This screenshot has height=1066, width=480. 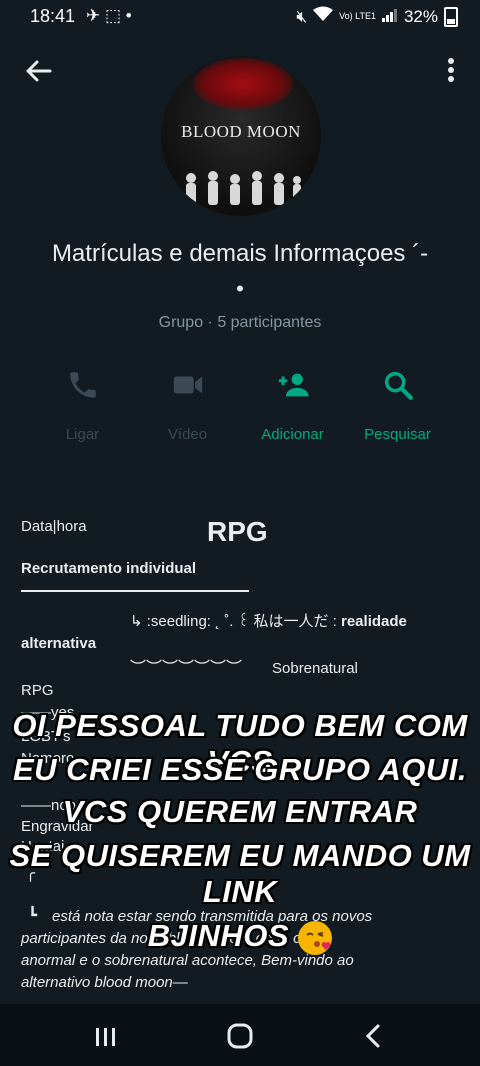 I want to click on chevron-left-icon, so click(x=372, y=1036).